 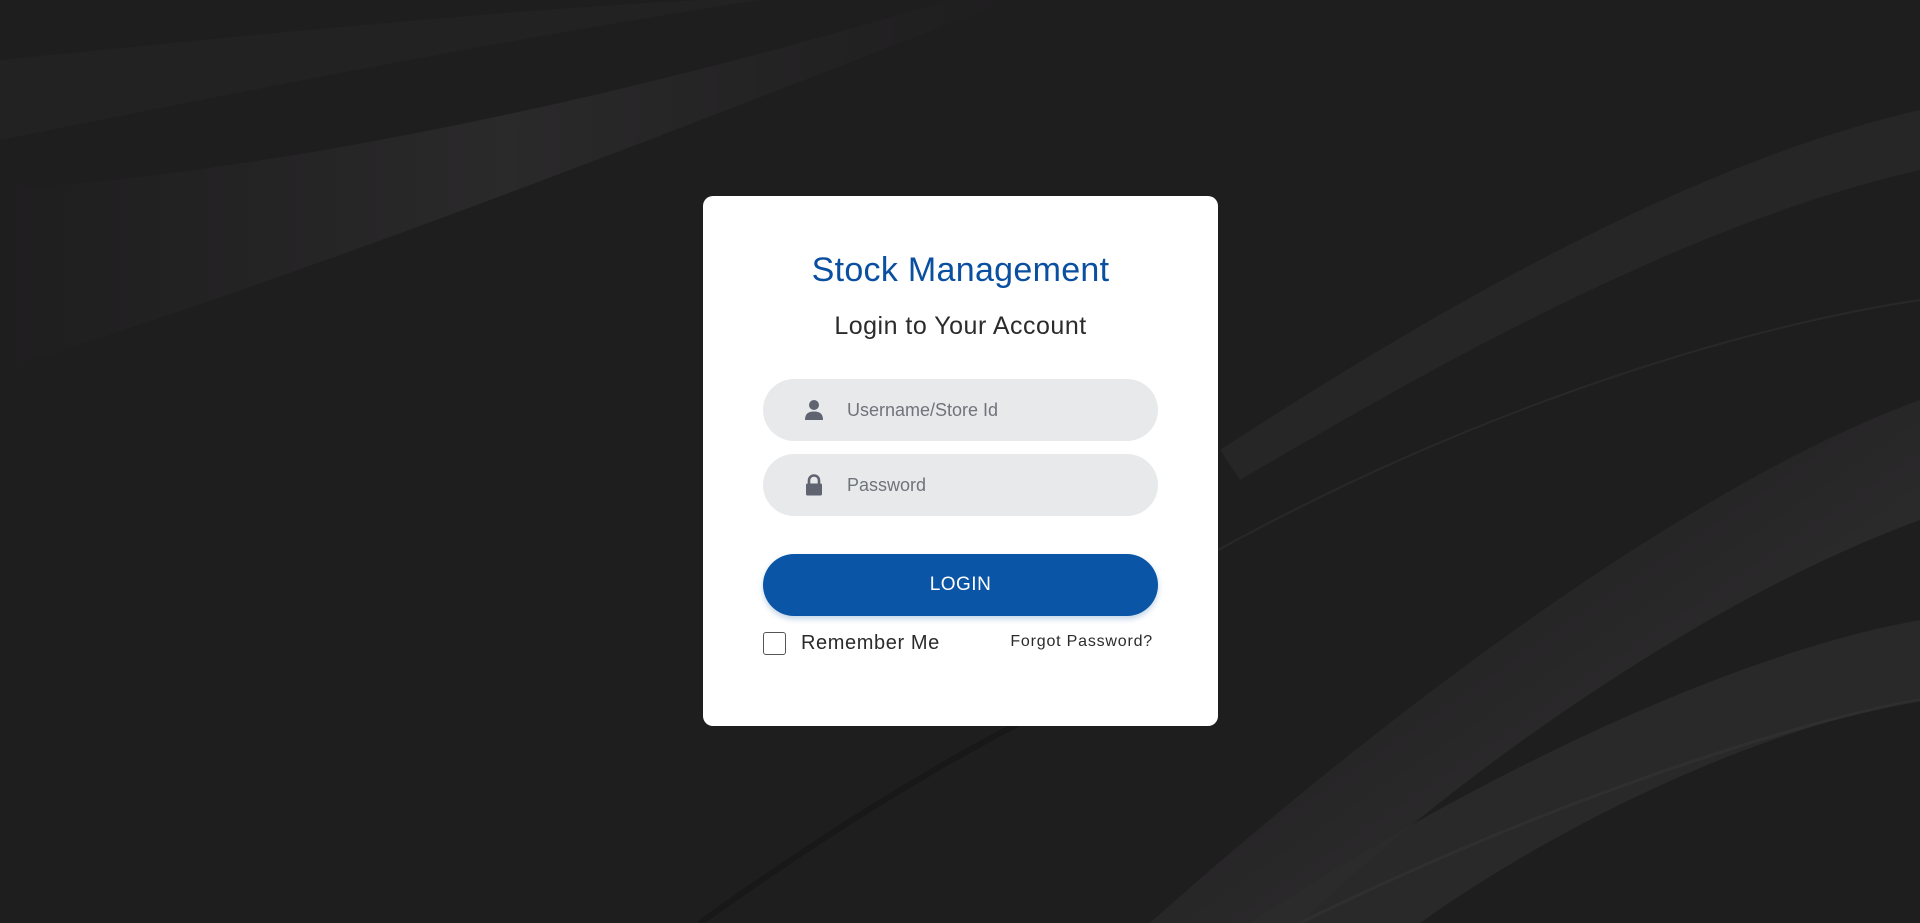 I want to click on remember-me-label: Remember Me, so click(x=870, y=643).